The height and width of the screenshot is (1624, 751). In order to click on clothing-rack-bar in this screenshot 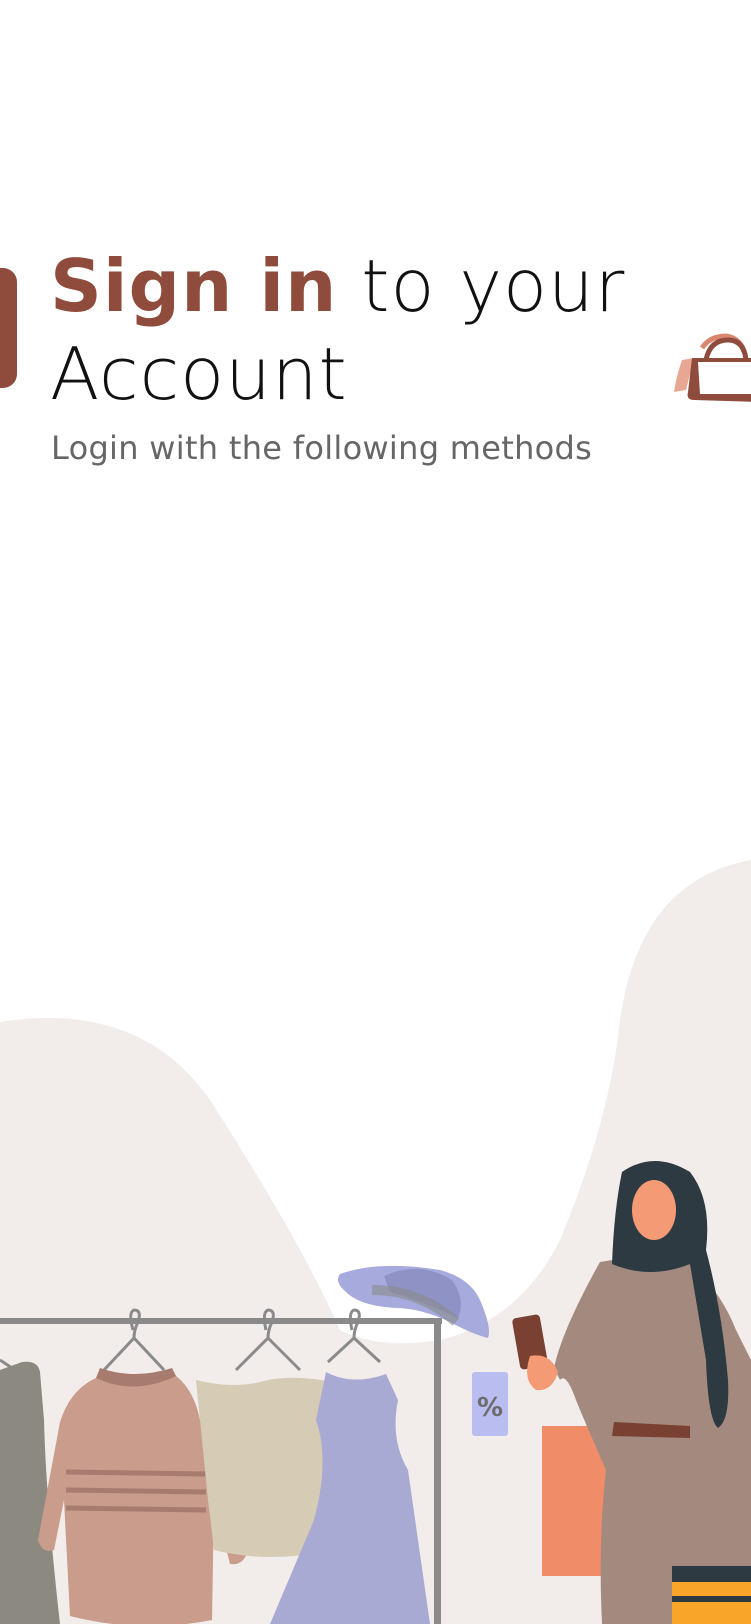, I will do `click(221, 1321)`.